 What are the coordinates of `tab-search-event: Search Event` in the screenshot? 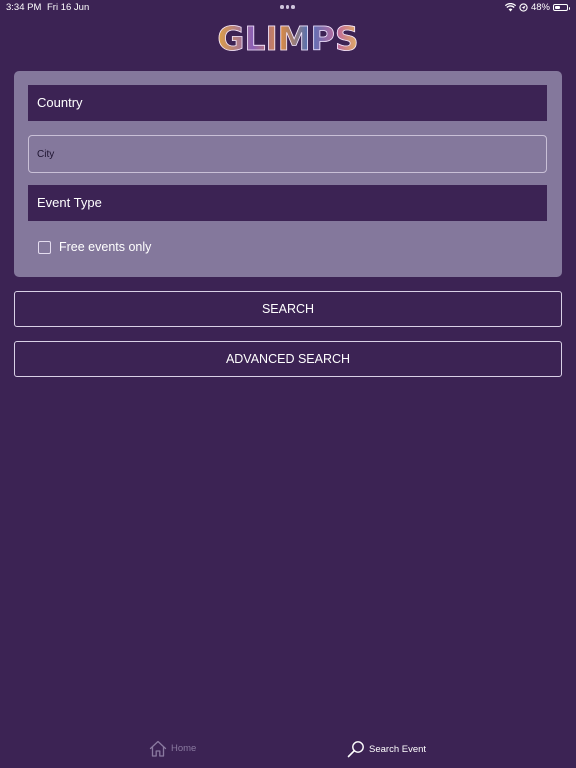 It's located at (386, 749).